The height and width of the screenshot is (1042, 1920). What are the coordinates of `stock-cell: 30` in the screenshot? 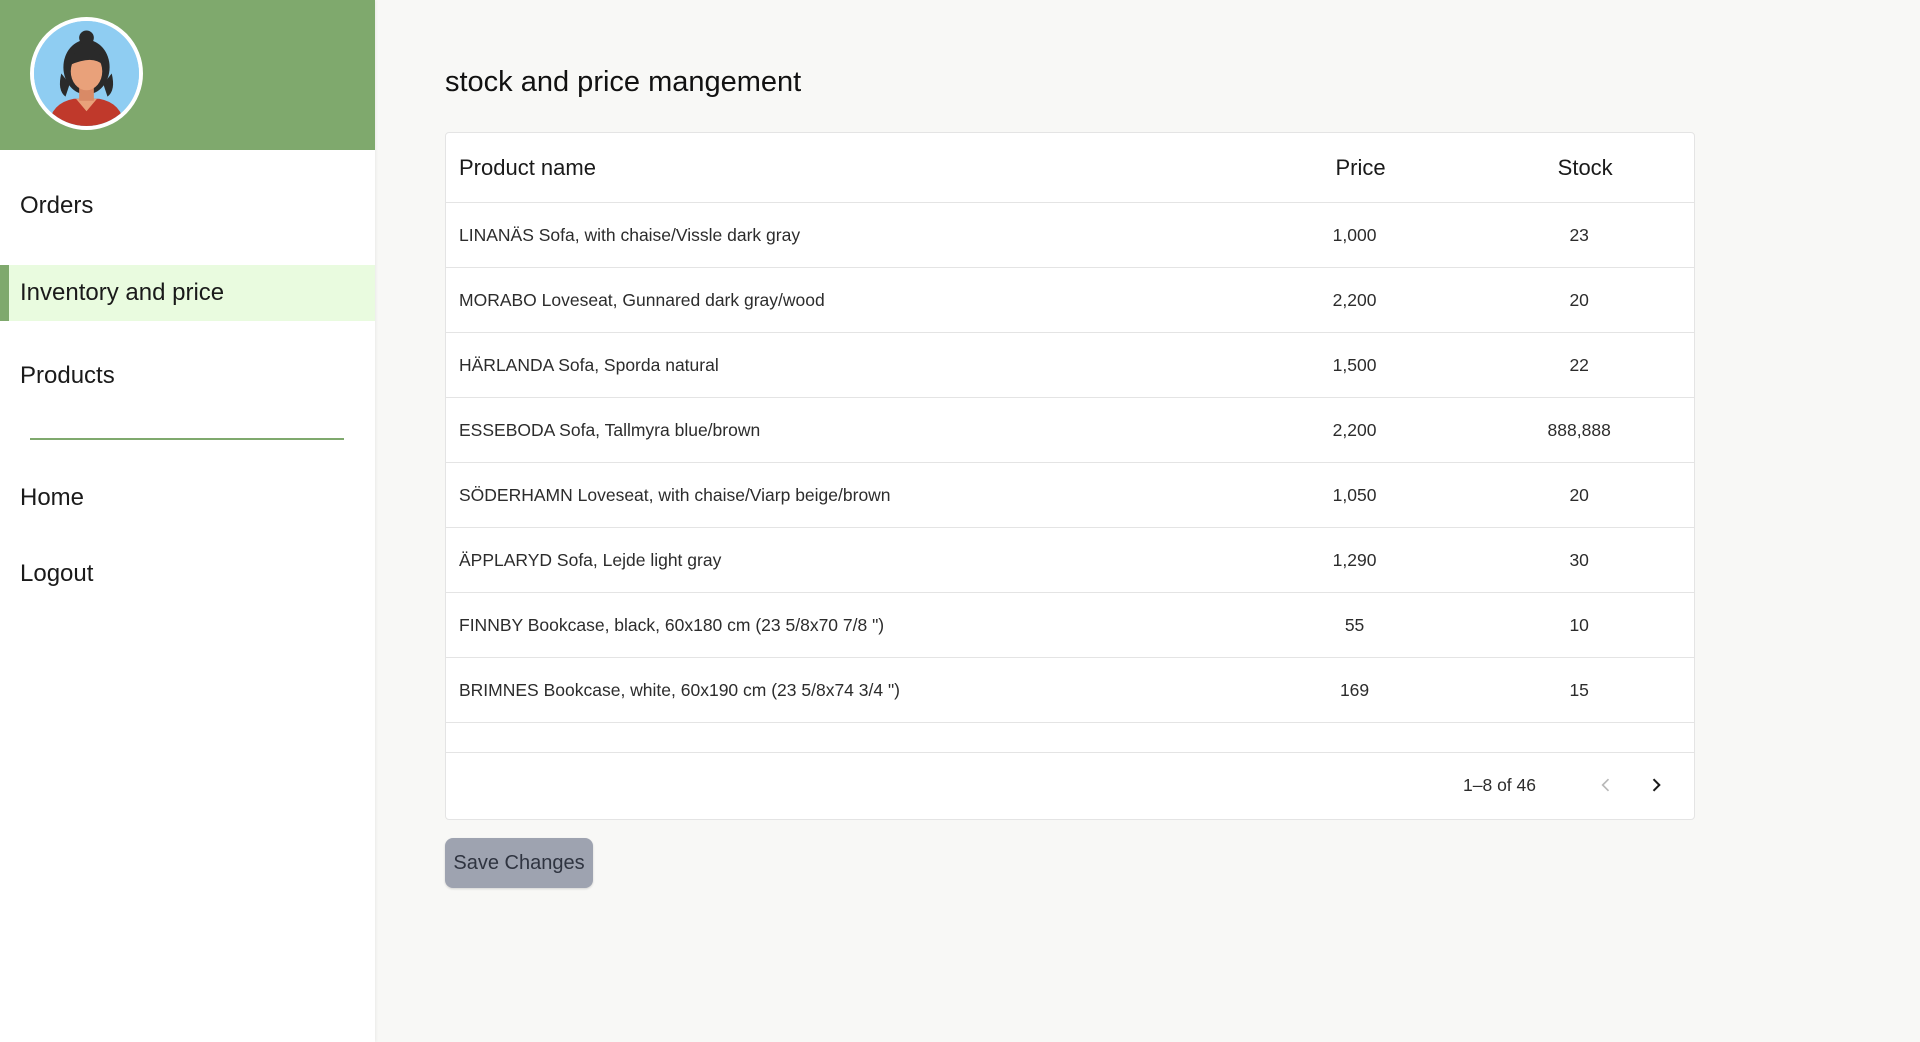 It's located at (1579, 560).